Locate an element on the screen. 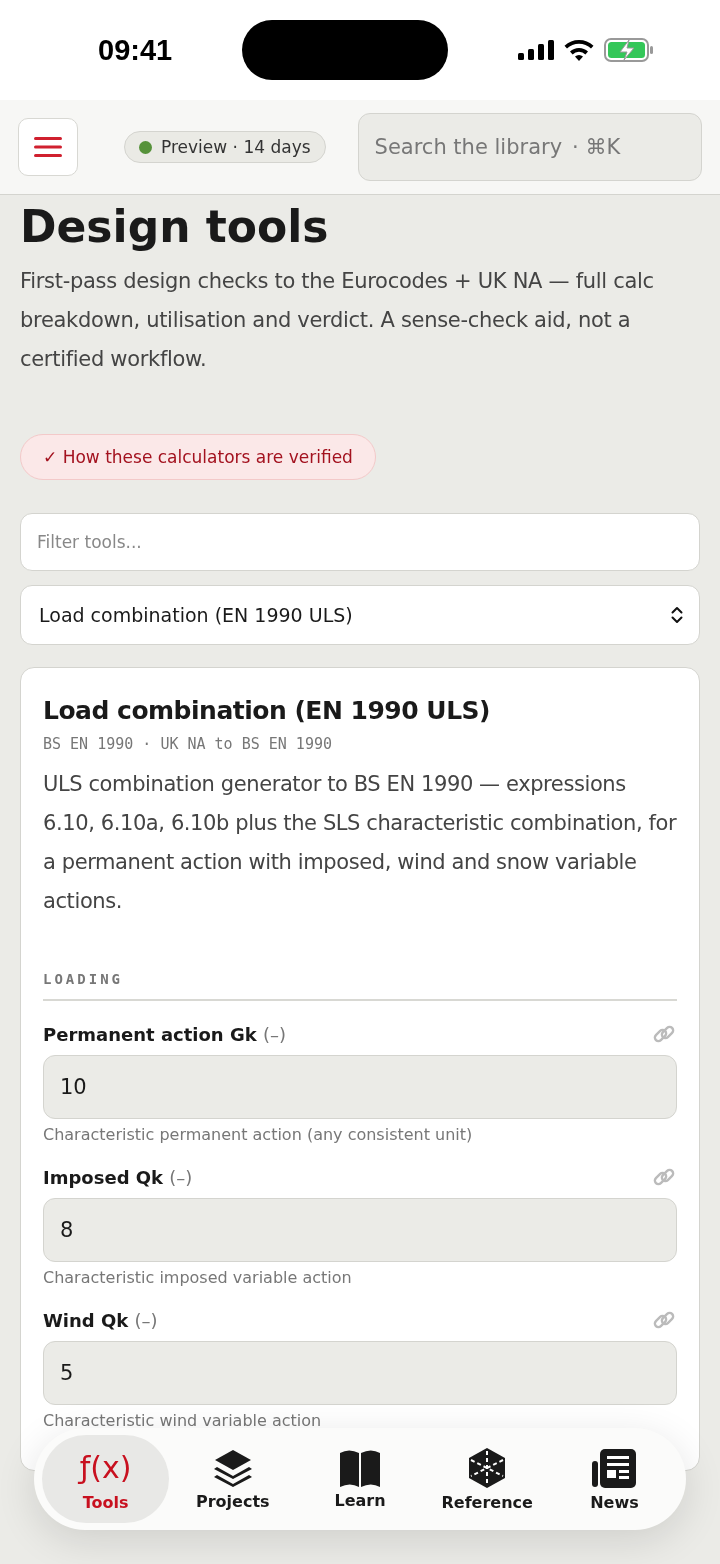 This screenshot has height=1564, width=720. tab: Reference is located at coordinates (487, 1479).